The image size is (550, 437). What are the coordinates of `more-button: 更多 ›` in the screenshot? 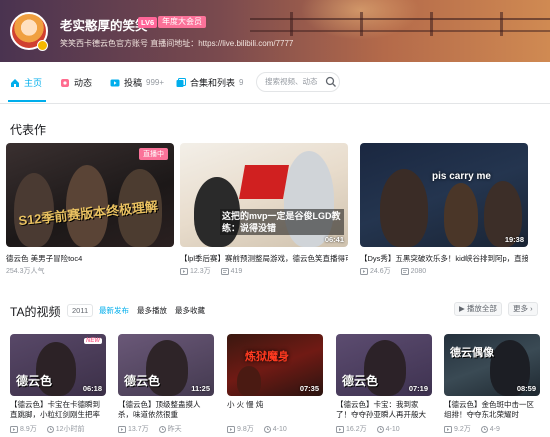 It's located at (523, 309).